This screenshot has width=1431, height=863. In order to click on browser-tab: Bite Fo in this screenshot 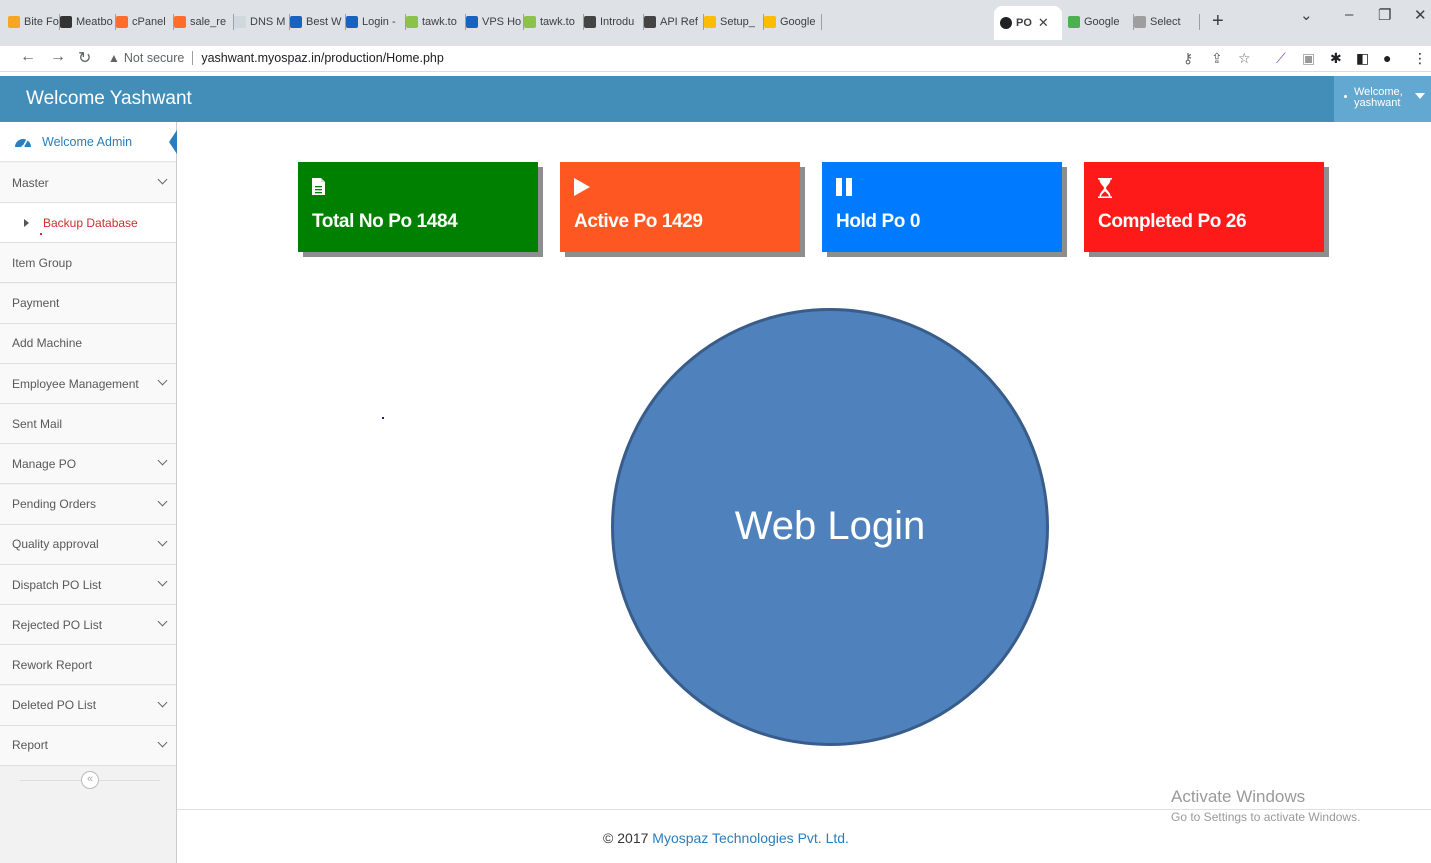, I will do `click(34, 22)`.